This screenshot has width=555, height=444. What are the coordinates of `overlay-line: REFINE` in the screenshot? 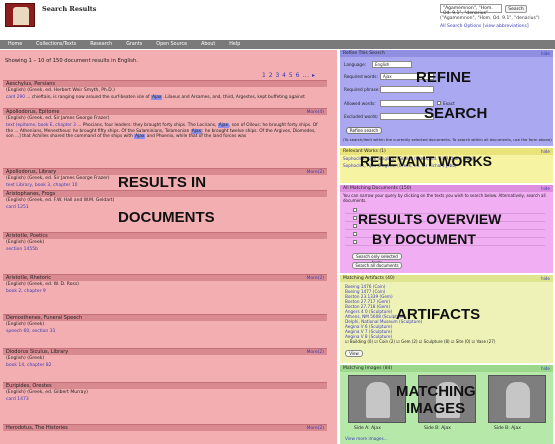 It's located at (444, 77).